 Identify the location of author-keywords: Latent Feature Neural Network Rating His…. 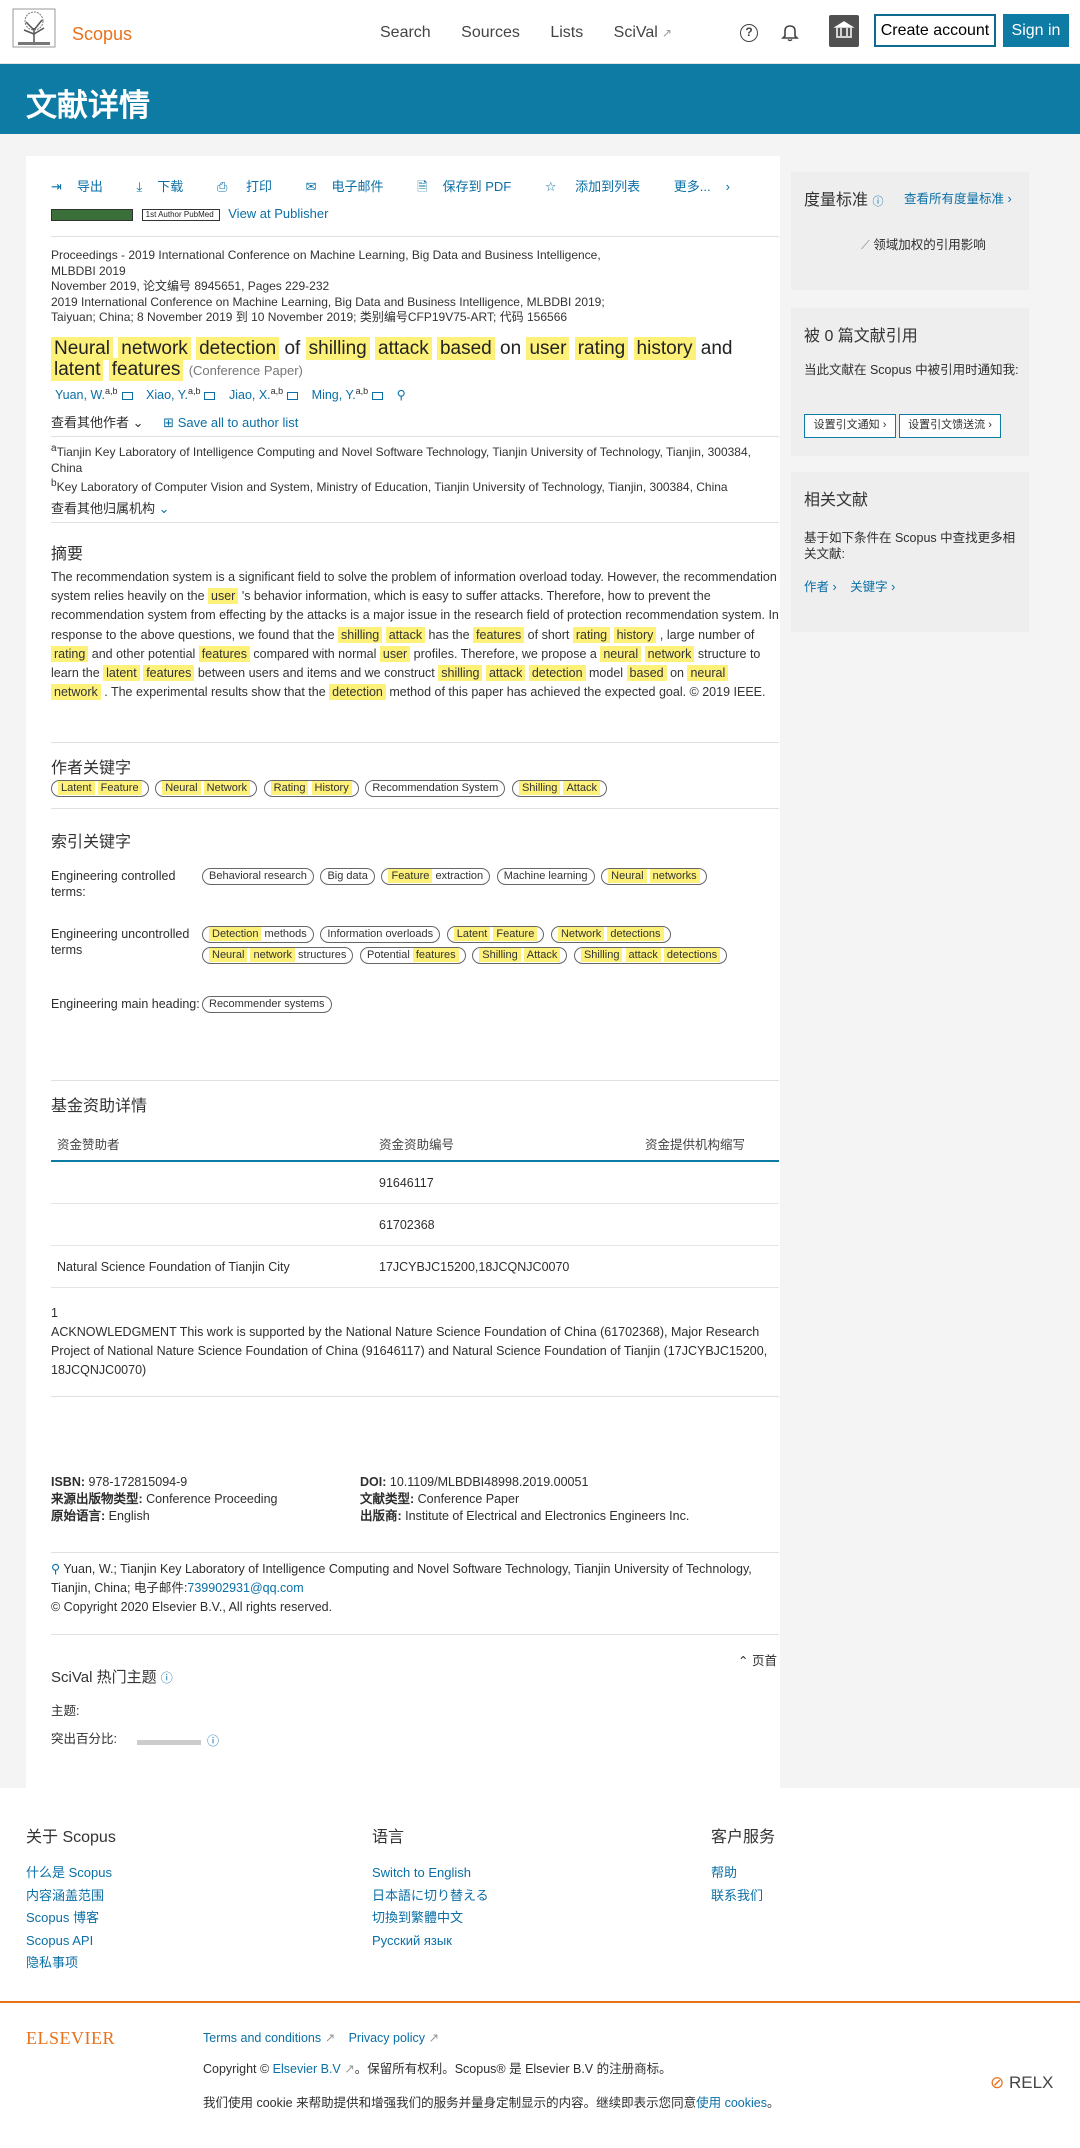
(415, 788).